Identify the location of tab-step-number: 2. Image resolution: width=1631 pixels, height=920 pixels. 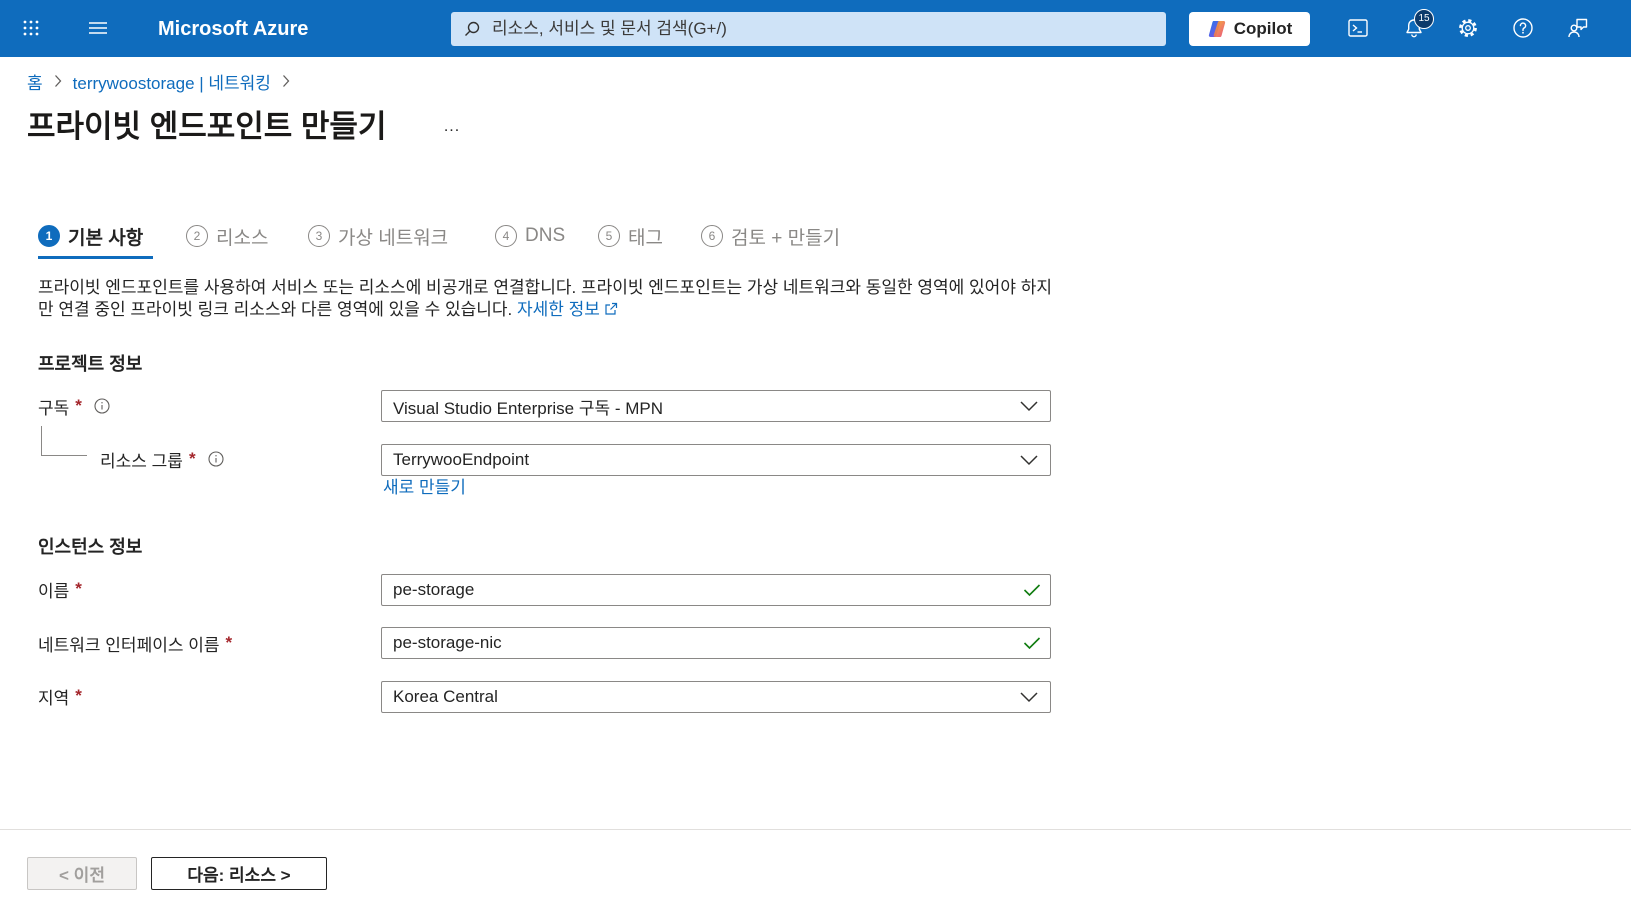
(197, 236).